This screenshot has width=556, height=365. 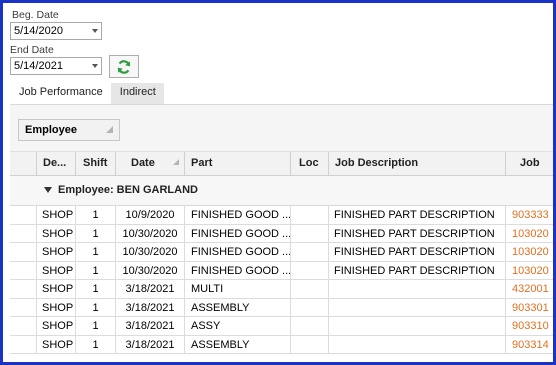 I want to click on beg-date-field: 5/14/2020, so click(x=56, y=31).